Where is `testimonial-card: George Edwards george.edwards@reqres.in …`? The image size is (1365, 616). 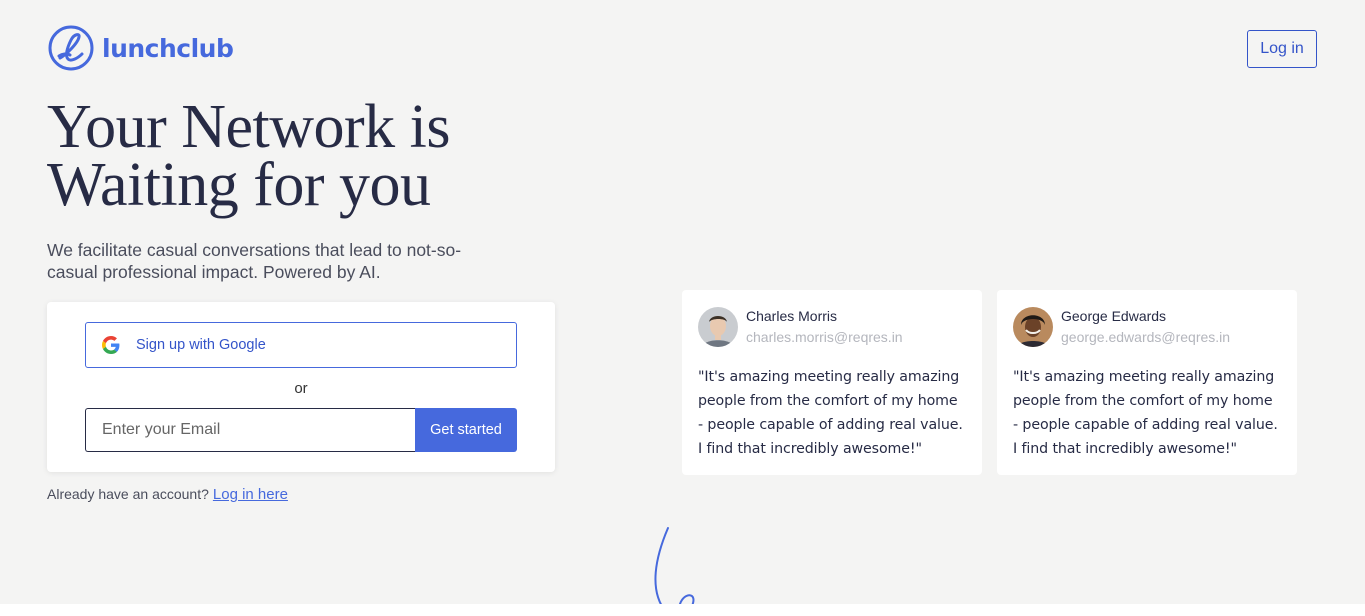
testimonial-card: George Edwards george.edwards@reqres.in … is located at coordinates (1147, 382).